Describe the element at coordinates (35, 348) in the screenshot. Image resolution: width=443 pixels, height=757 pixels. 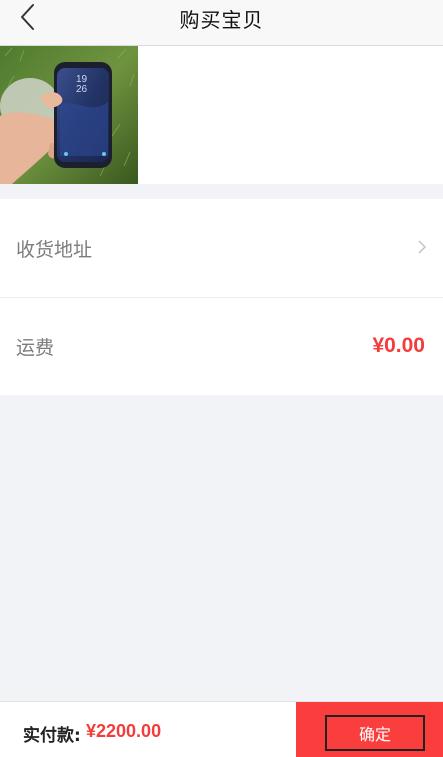
I see `shipping-label: 运费` at that location.